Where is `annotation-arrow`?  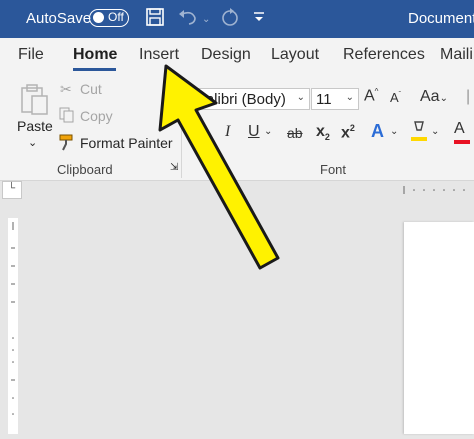
annotation-arrow is located at coordinates (219, 167).